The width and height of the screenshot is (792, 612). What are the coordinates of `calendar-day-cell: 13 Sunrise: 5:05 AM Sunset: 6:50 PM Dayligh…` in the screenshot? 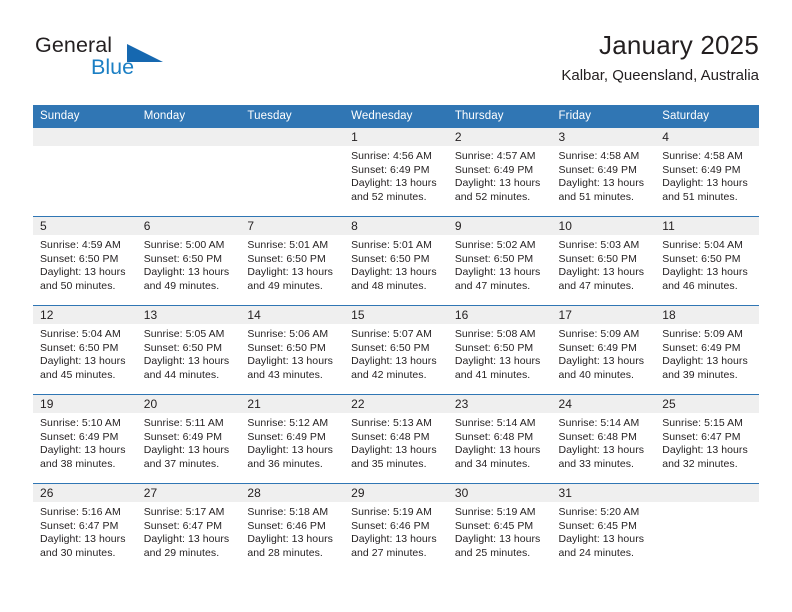 It's located at (188, 350).